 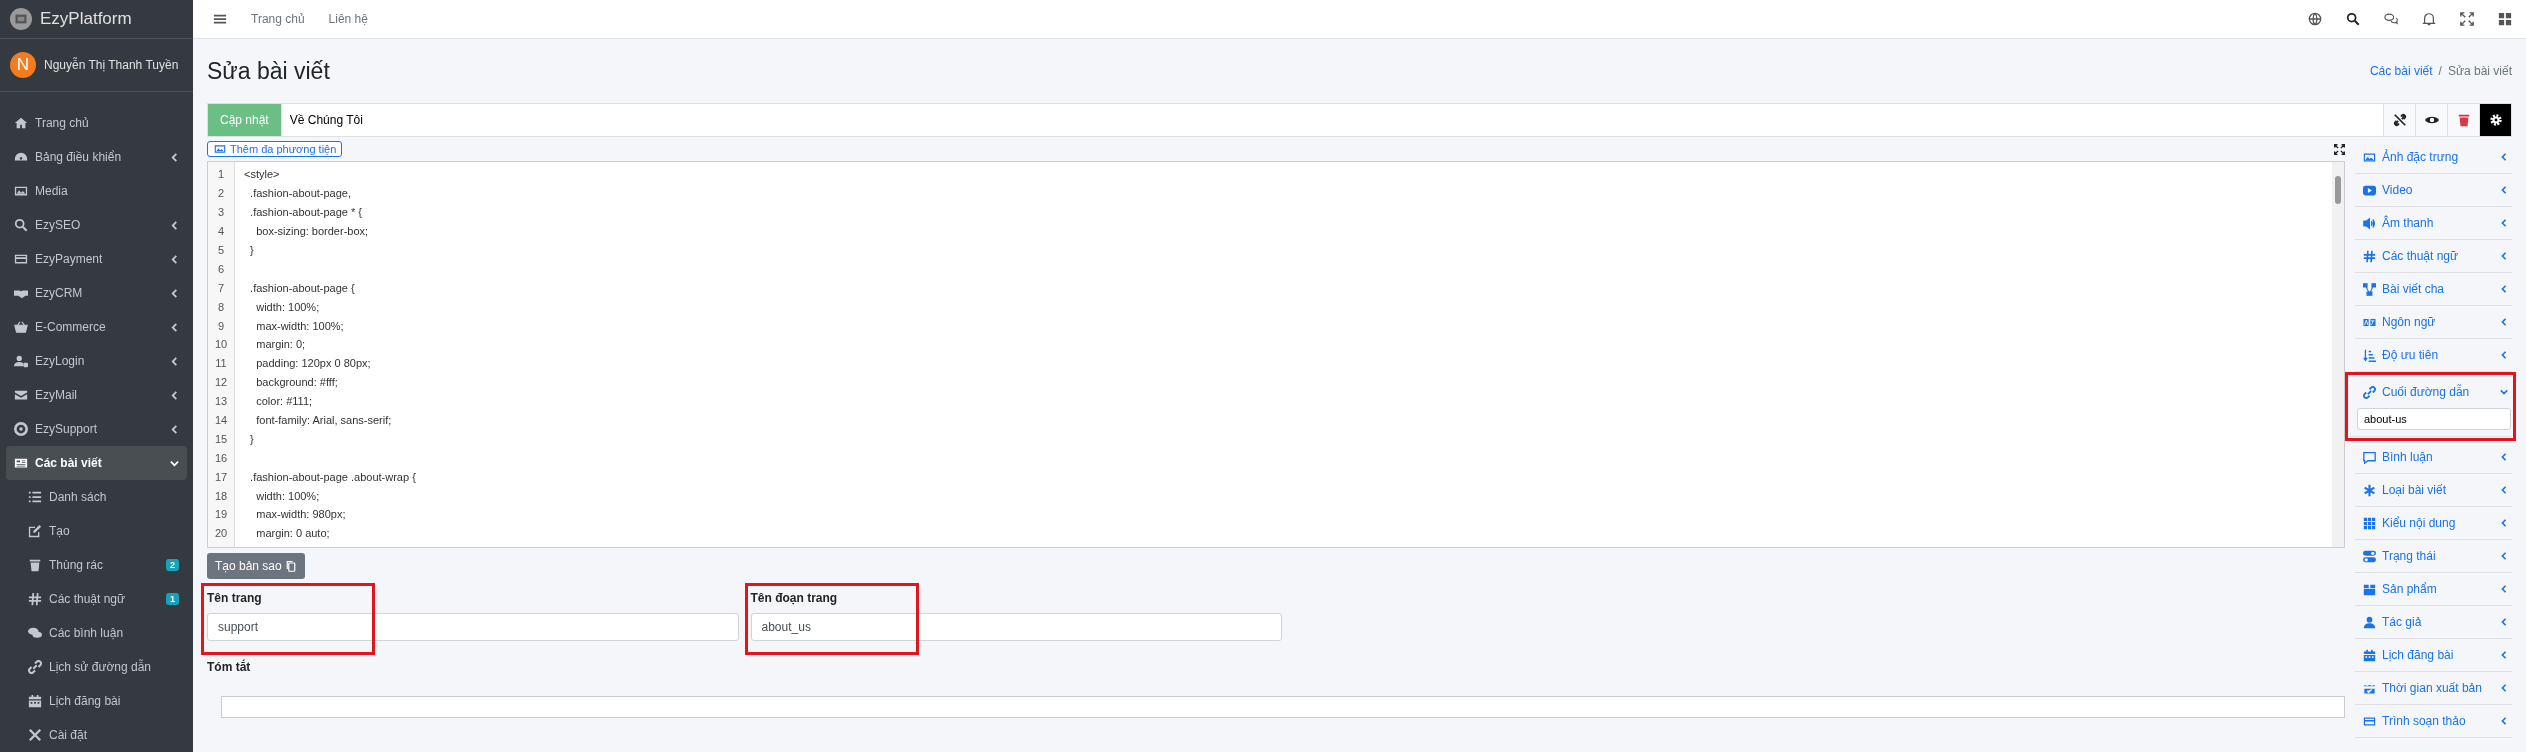 I want to click on panel-section: Loại bài viết, so click(x=2433, y=490).